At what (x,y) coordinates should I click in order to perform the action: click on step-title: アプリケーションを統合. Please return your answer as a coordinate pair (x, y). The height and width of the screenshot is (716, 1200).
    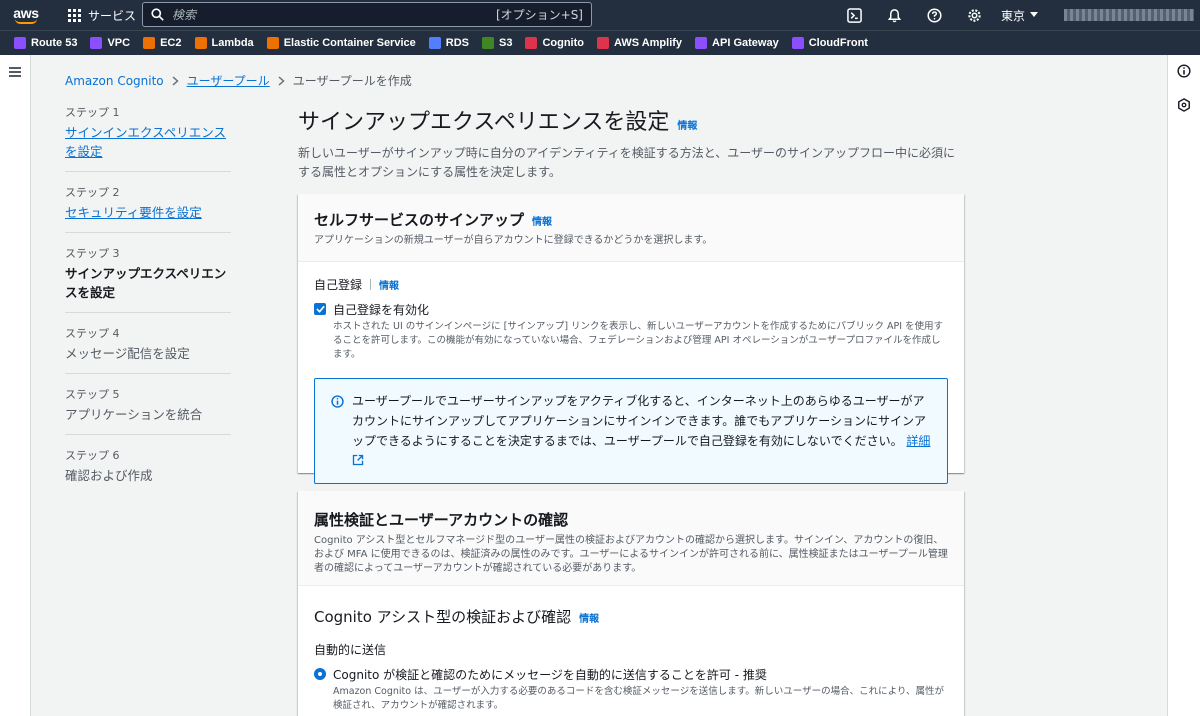
    Looking at the image, I should click on (134, 414).